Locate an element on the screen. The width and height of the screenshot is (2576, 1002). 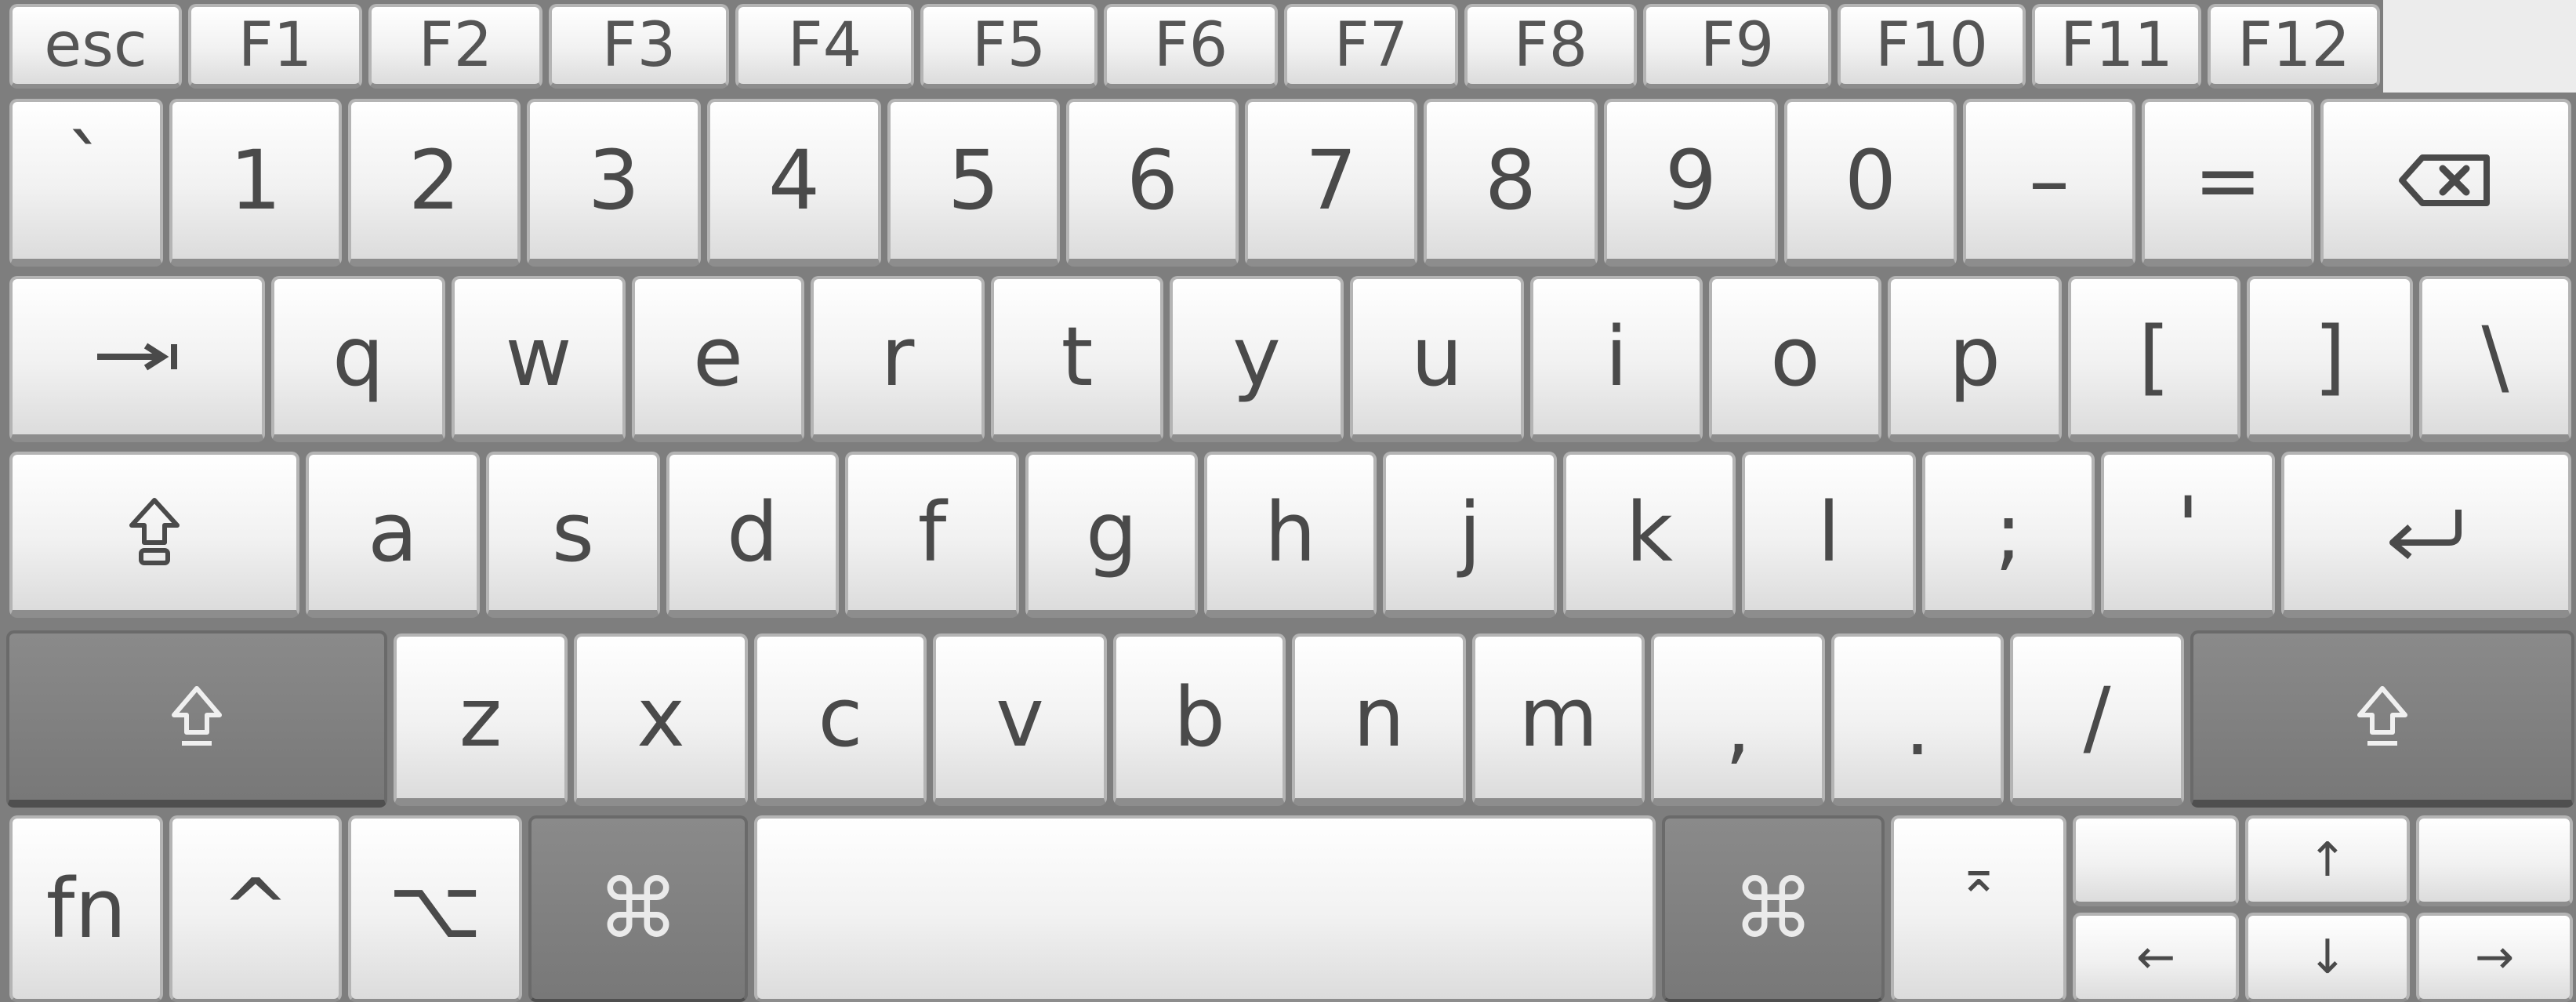
option-key: ⌥ is located at coordinates (435, 908).